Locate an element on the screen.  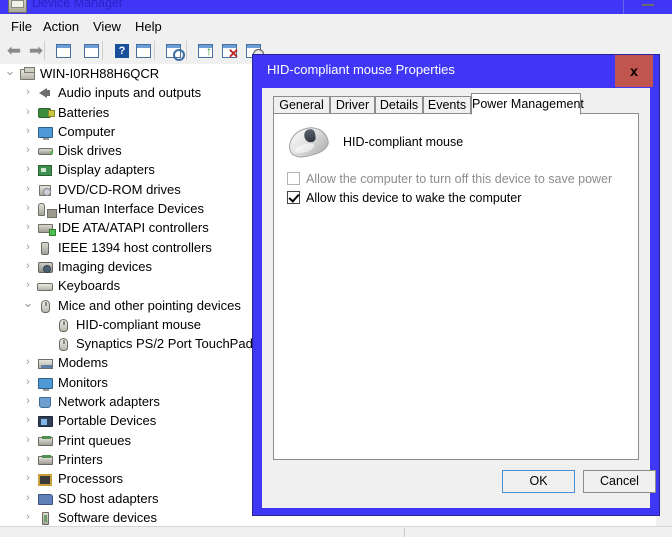
sd-host-adapter-icon is located at coordinates (45, 499).